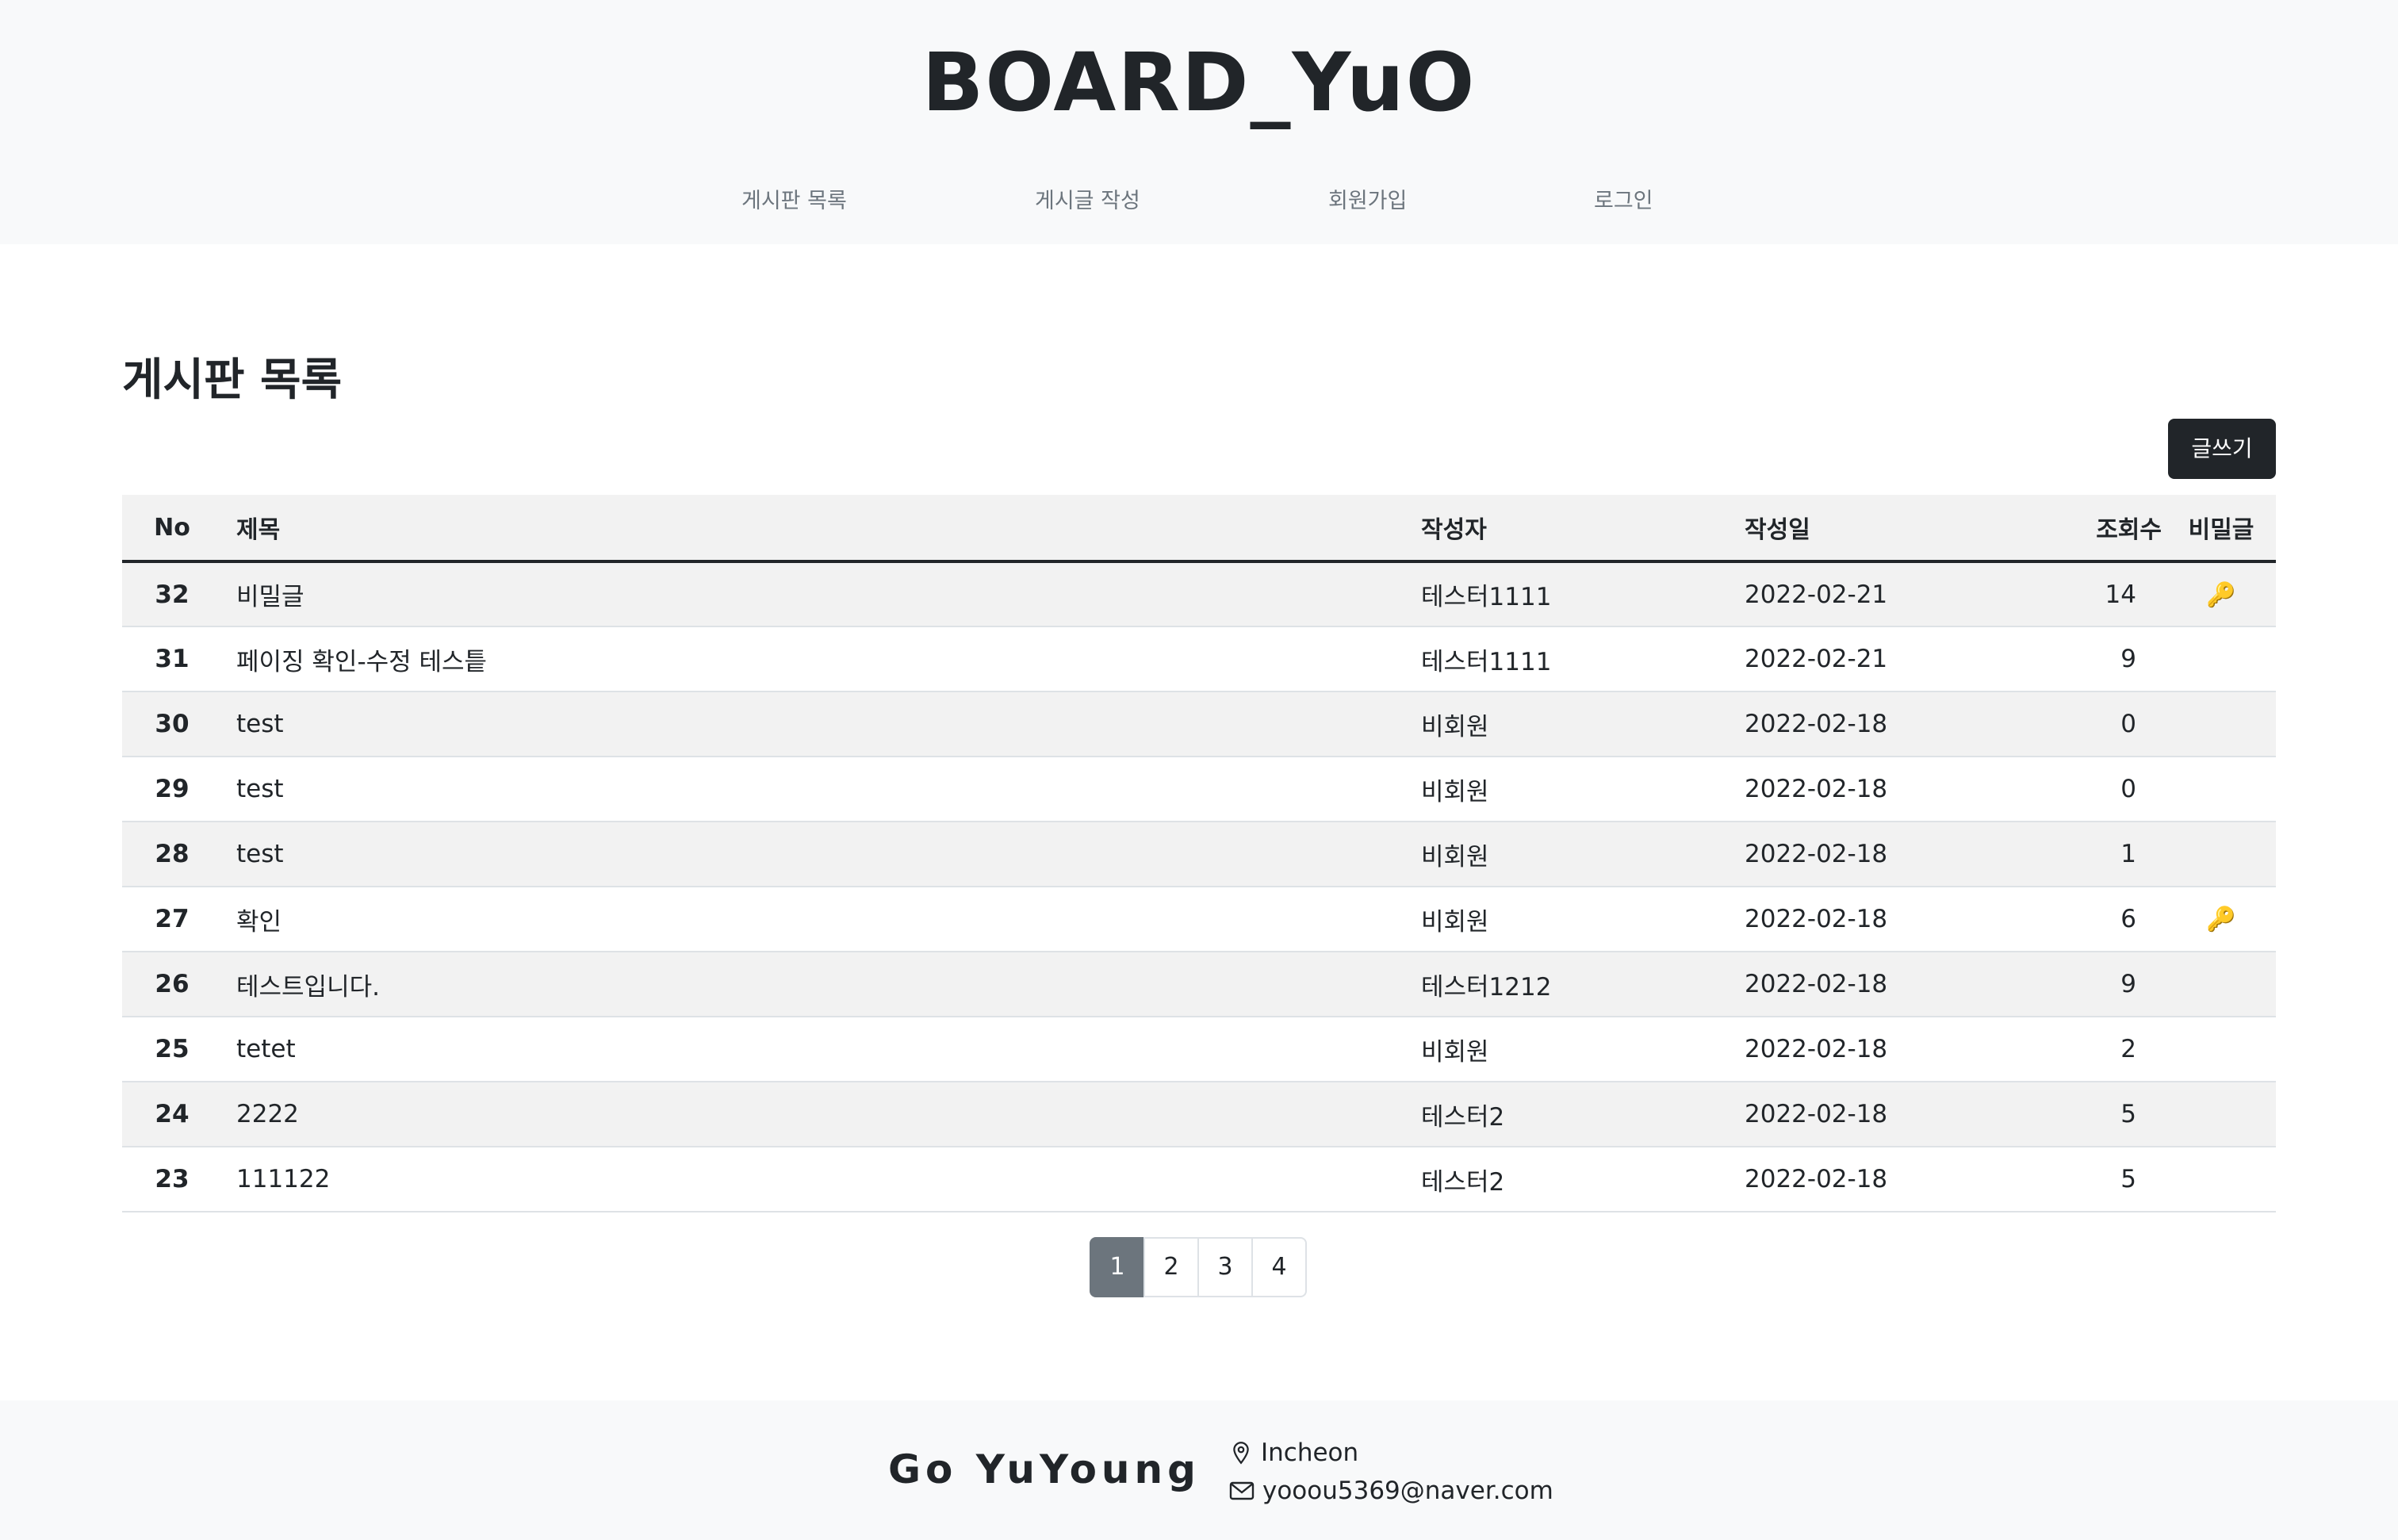 The image size is (2398, 1540). Describe the element at coordinates (815, 1049) in the screenshot. I see `post-title: tetet` at that location.